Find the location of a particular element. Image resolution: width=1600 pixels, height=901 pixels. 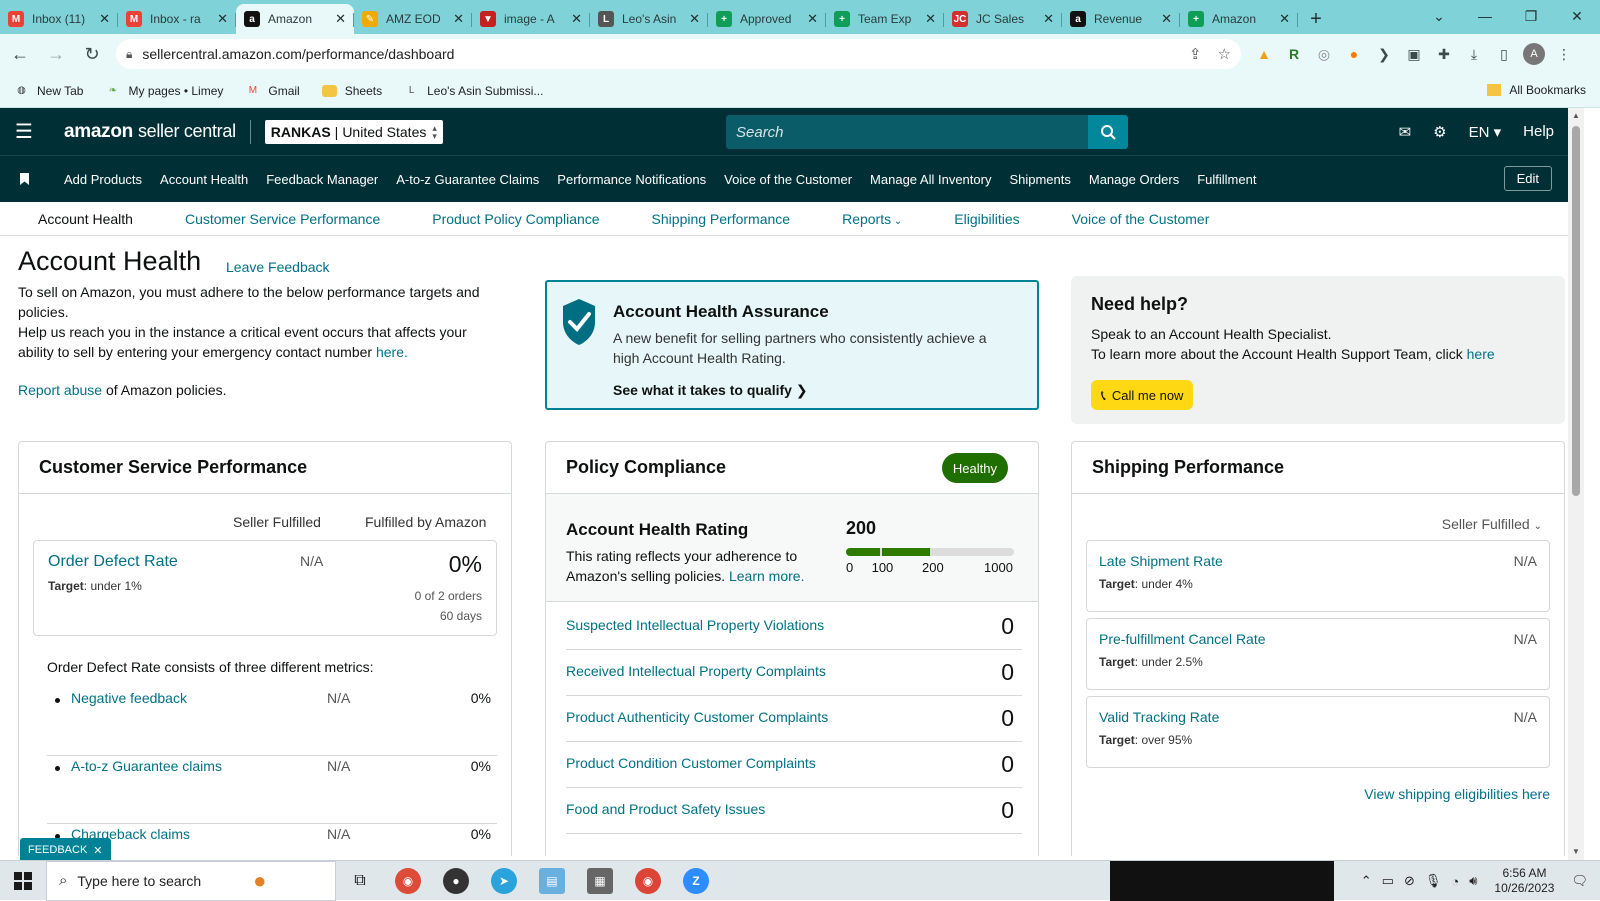

seller-central-logo: amazon seller central is located at coordinates (150, 132).